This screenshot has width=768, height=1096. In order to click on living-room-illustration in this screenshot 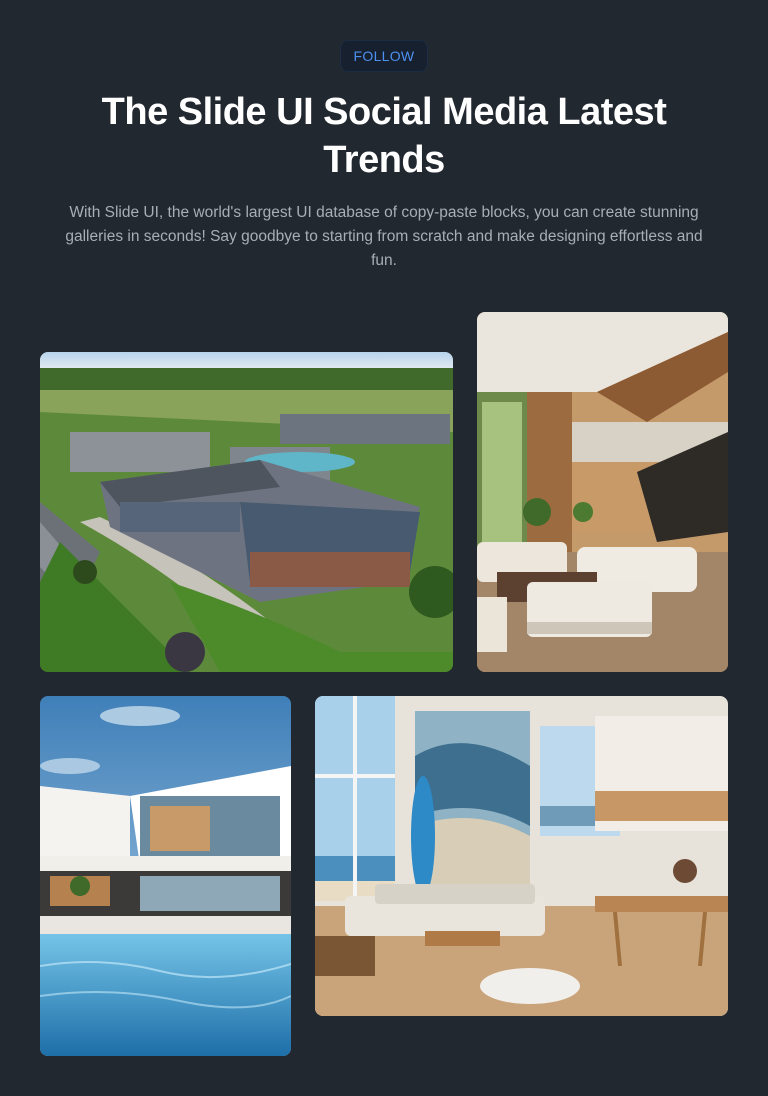, I will do `click(602, 492)`.